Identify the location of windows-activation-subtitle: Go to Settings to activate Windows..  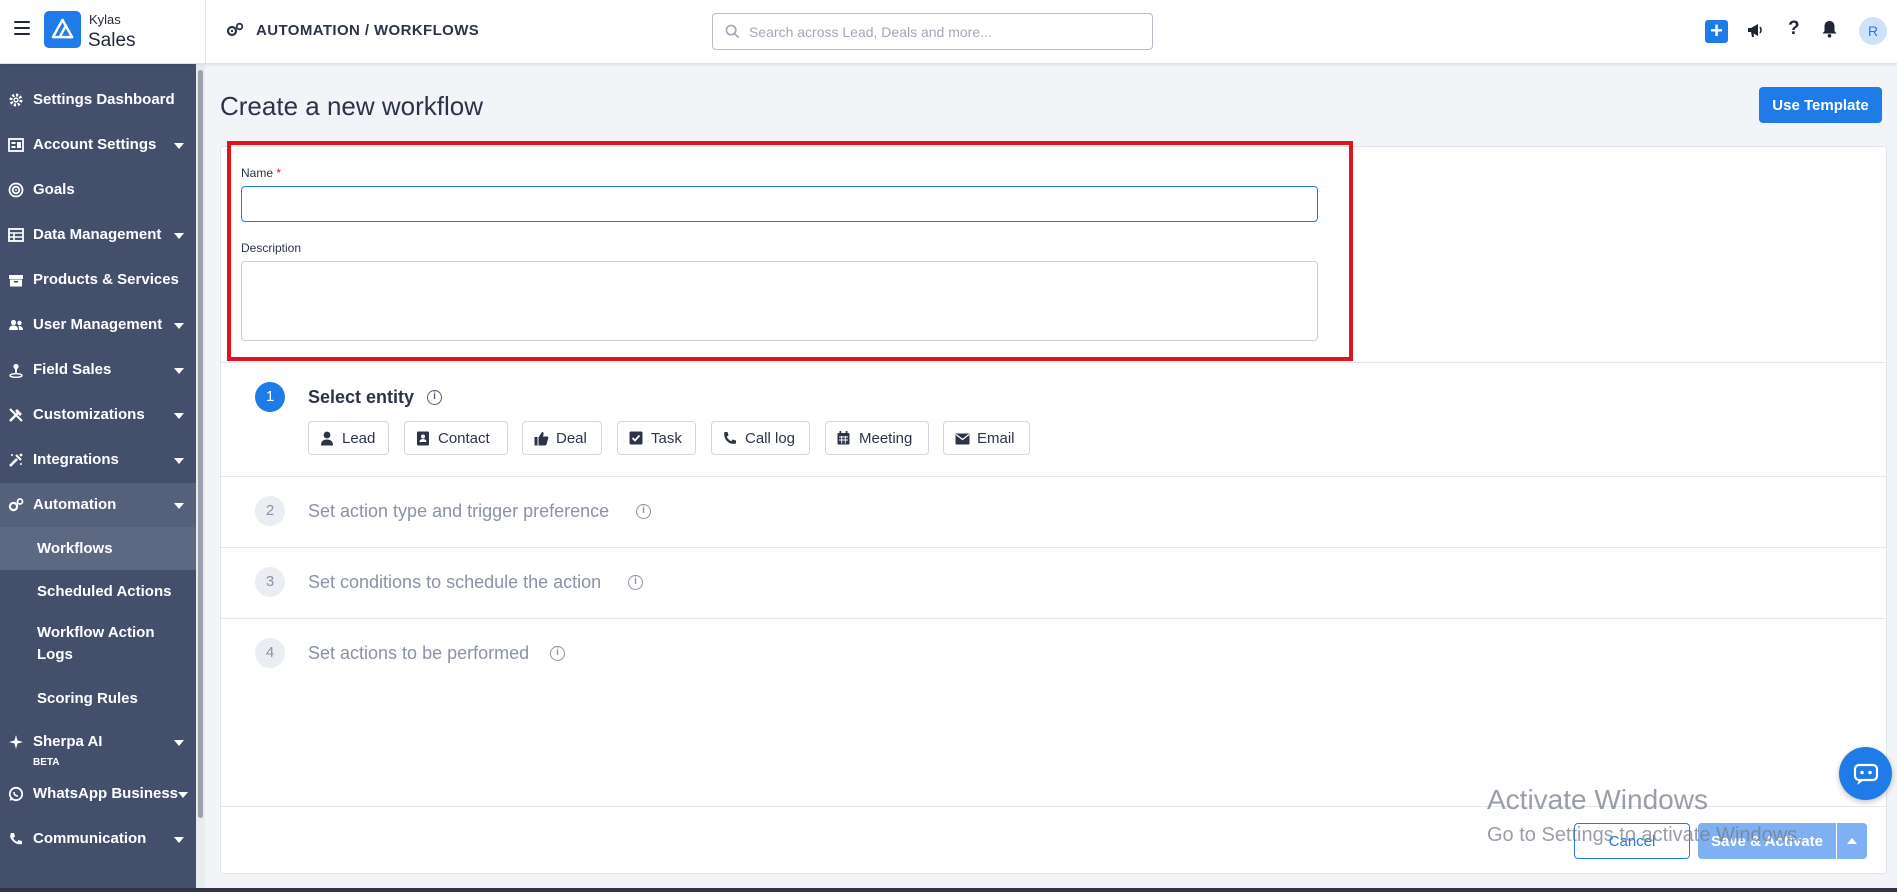
(1645, 835).